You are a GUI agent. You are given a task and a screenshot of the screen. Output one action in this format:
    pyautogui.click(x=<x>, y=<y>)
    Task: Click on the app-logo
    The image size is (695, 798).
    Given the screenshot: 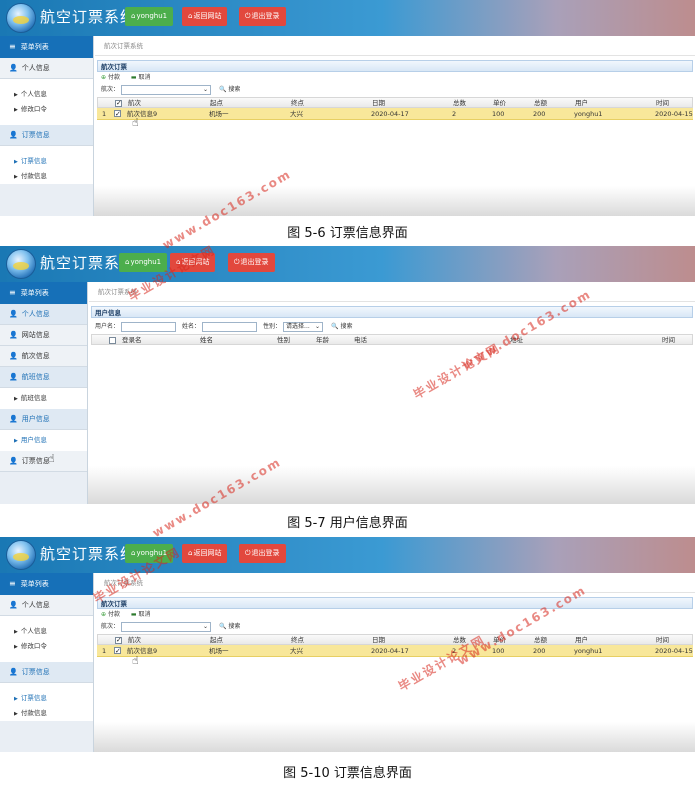 What is the action you would take?
    pyautogui.click(x=21, y=18)
    